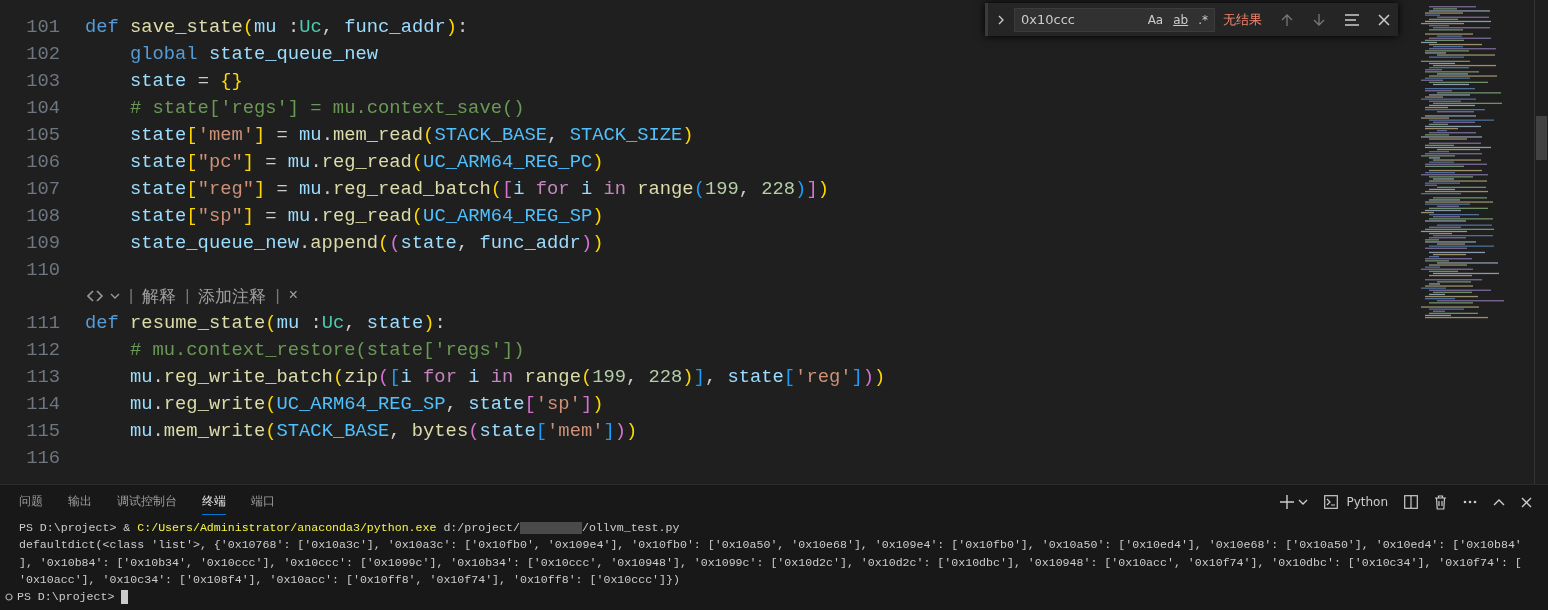 The width and height of the screenshot is (1548, 610). What do you see at coordinates (42, 107) in the screenshot?
I see `line-number: 104` at bounding box center [42, 107].